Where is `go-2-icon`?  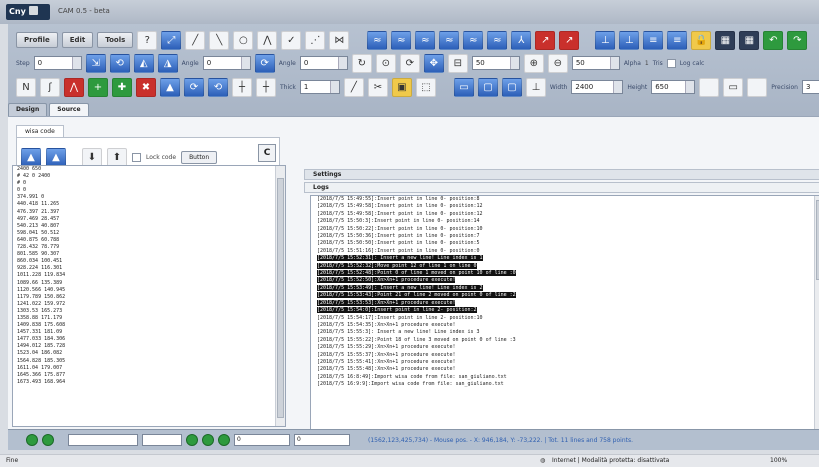 go-2-icon is located at coordinates (208, 440).